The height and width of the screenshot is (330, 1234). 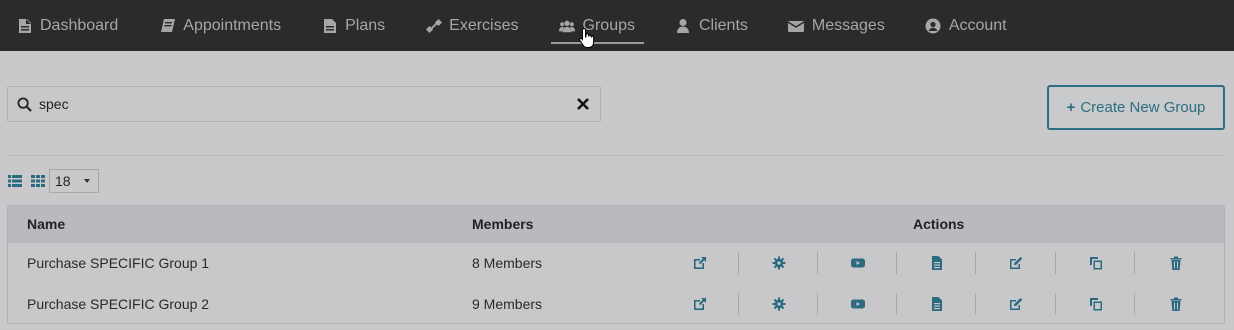 What do you see at coordinates (38, 181) in the screenshot?
I see `grid-view-icon` at bounding box center [38, 181].